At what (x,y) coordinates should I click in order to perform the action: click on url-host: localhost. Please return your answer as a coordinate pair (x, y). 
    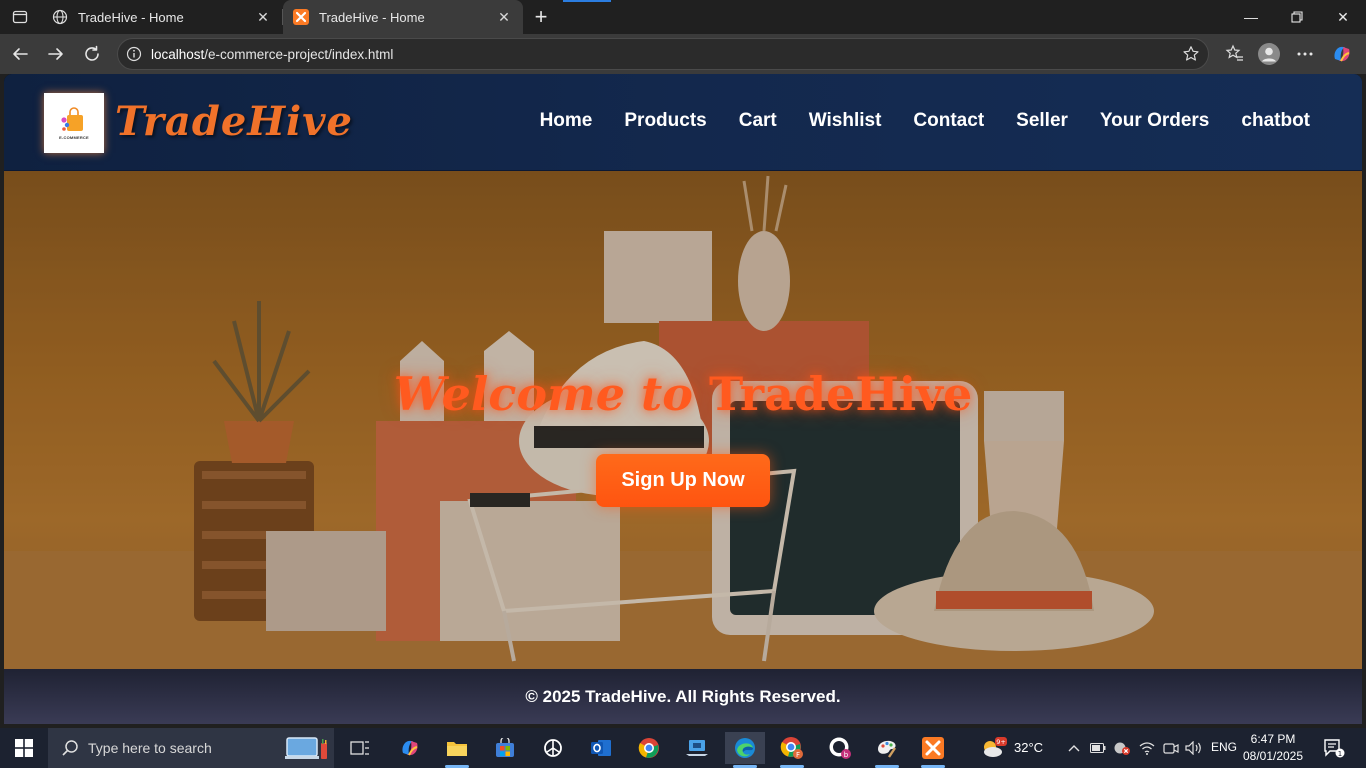
    Looking at the image, I should click on (178, 54).